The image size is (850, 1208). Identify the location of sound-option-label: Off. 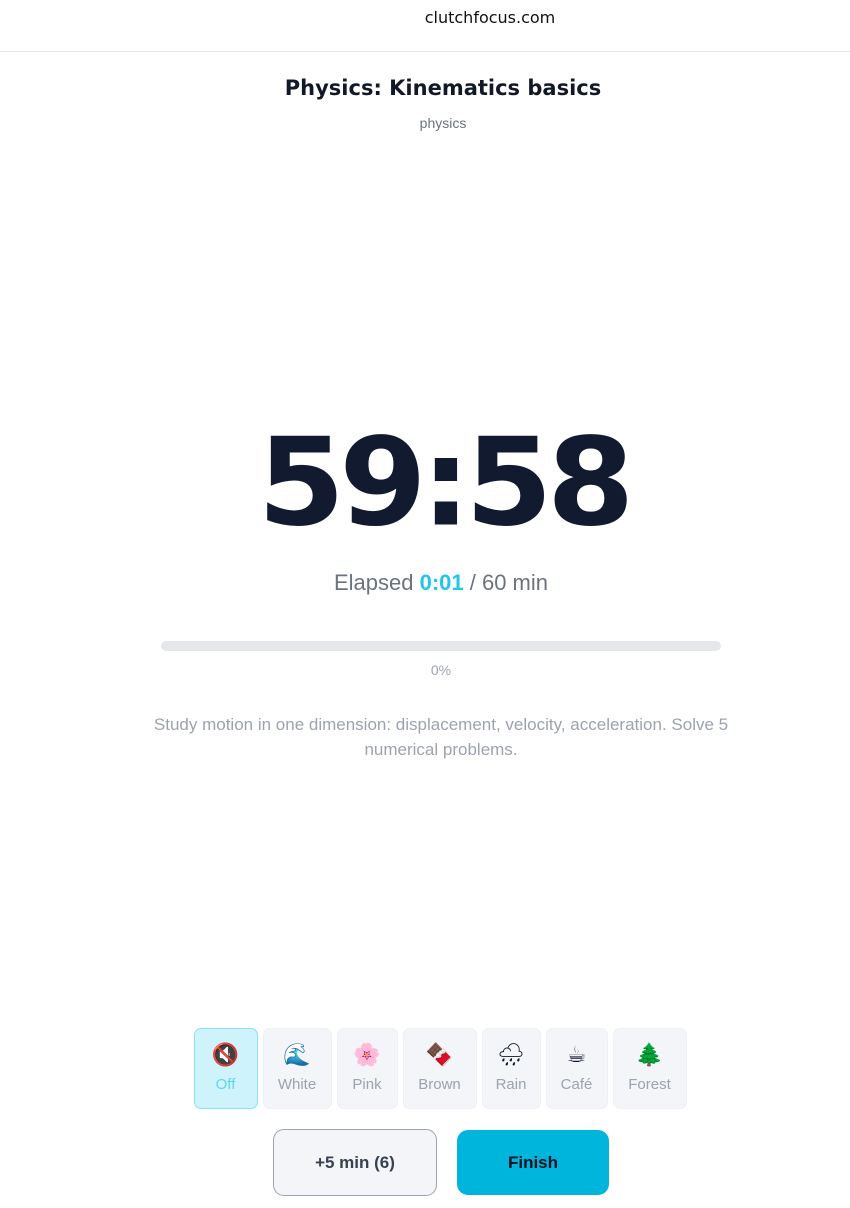
(225, 1084).